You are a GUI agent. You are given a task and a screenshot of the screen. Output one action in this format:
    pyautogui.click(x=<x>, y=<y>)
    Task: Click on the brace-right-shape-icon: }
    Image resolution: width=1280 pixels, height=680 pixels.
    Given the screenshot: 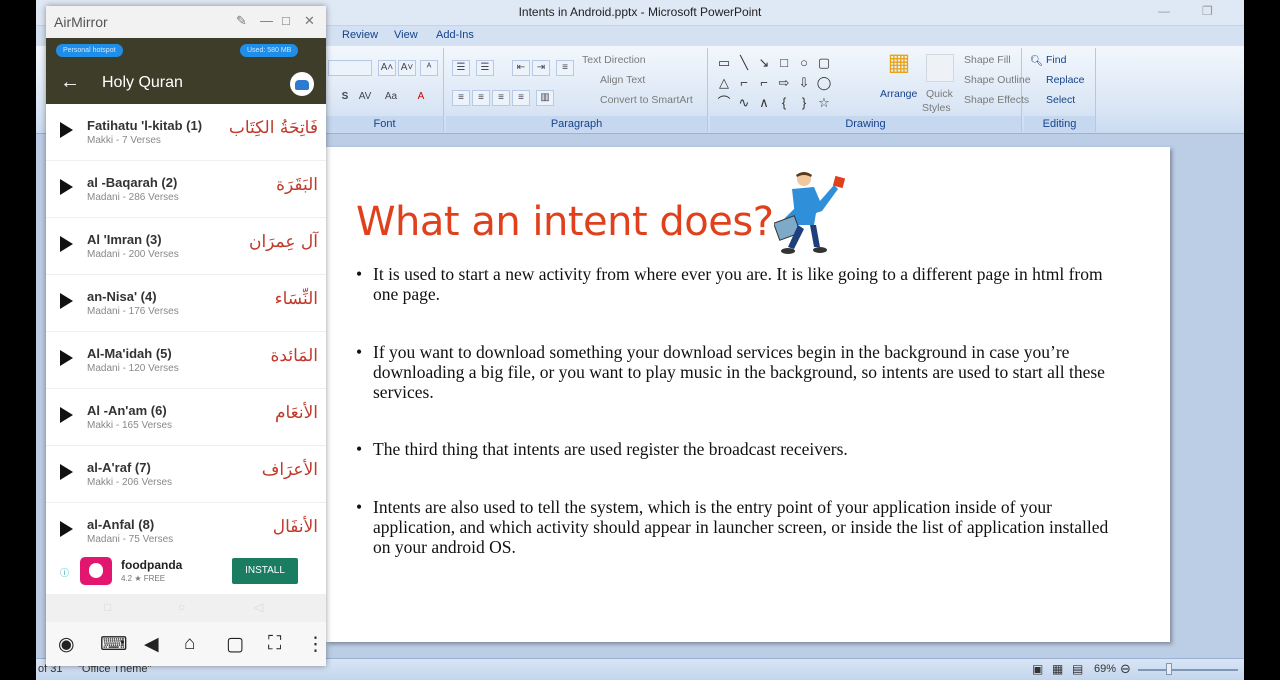 What is the action you would take?
    pyautogui.click(x=804, y=103)
    